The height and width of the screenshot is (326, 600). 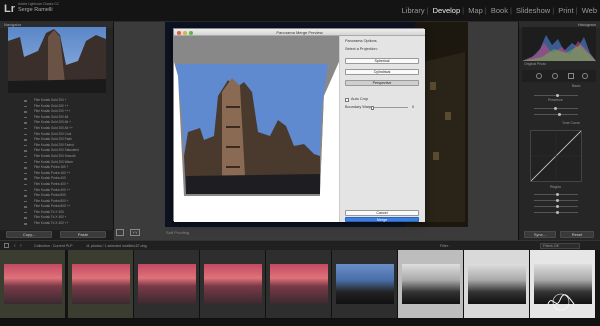 I want to click on histogram-graph, so click(x=559, y=48).